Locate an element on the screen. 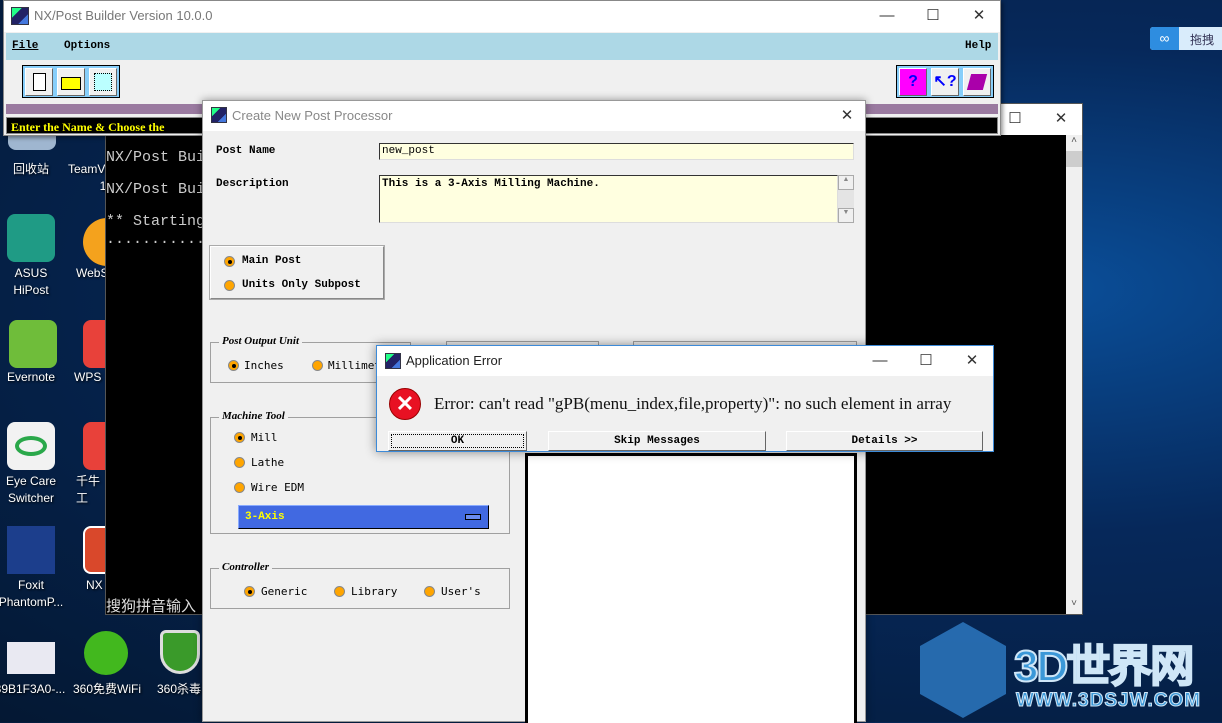  description-textarea: This is a 3-Axis Milling Machine. is located at coordinates (608, 199).